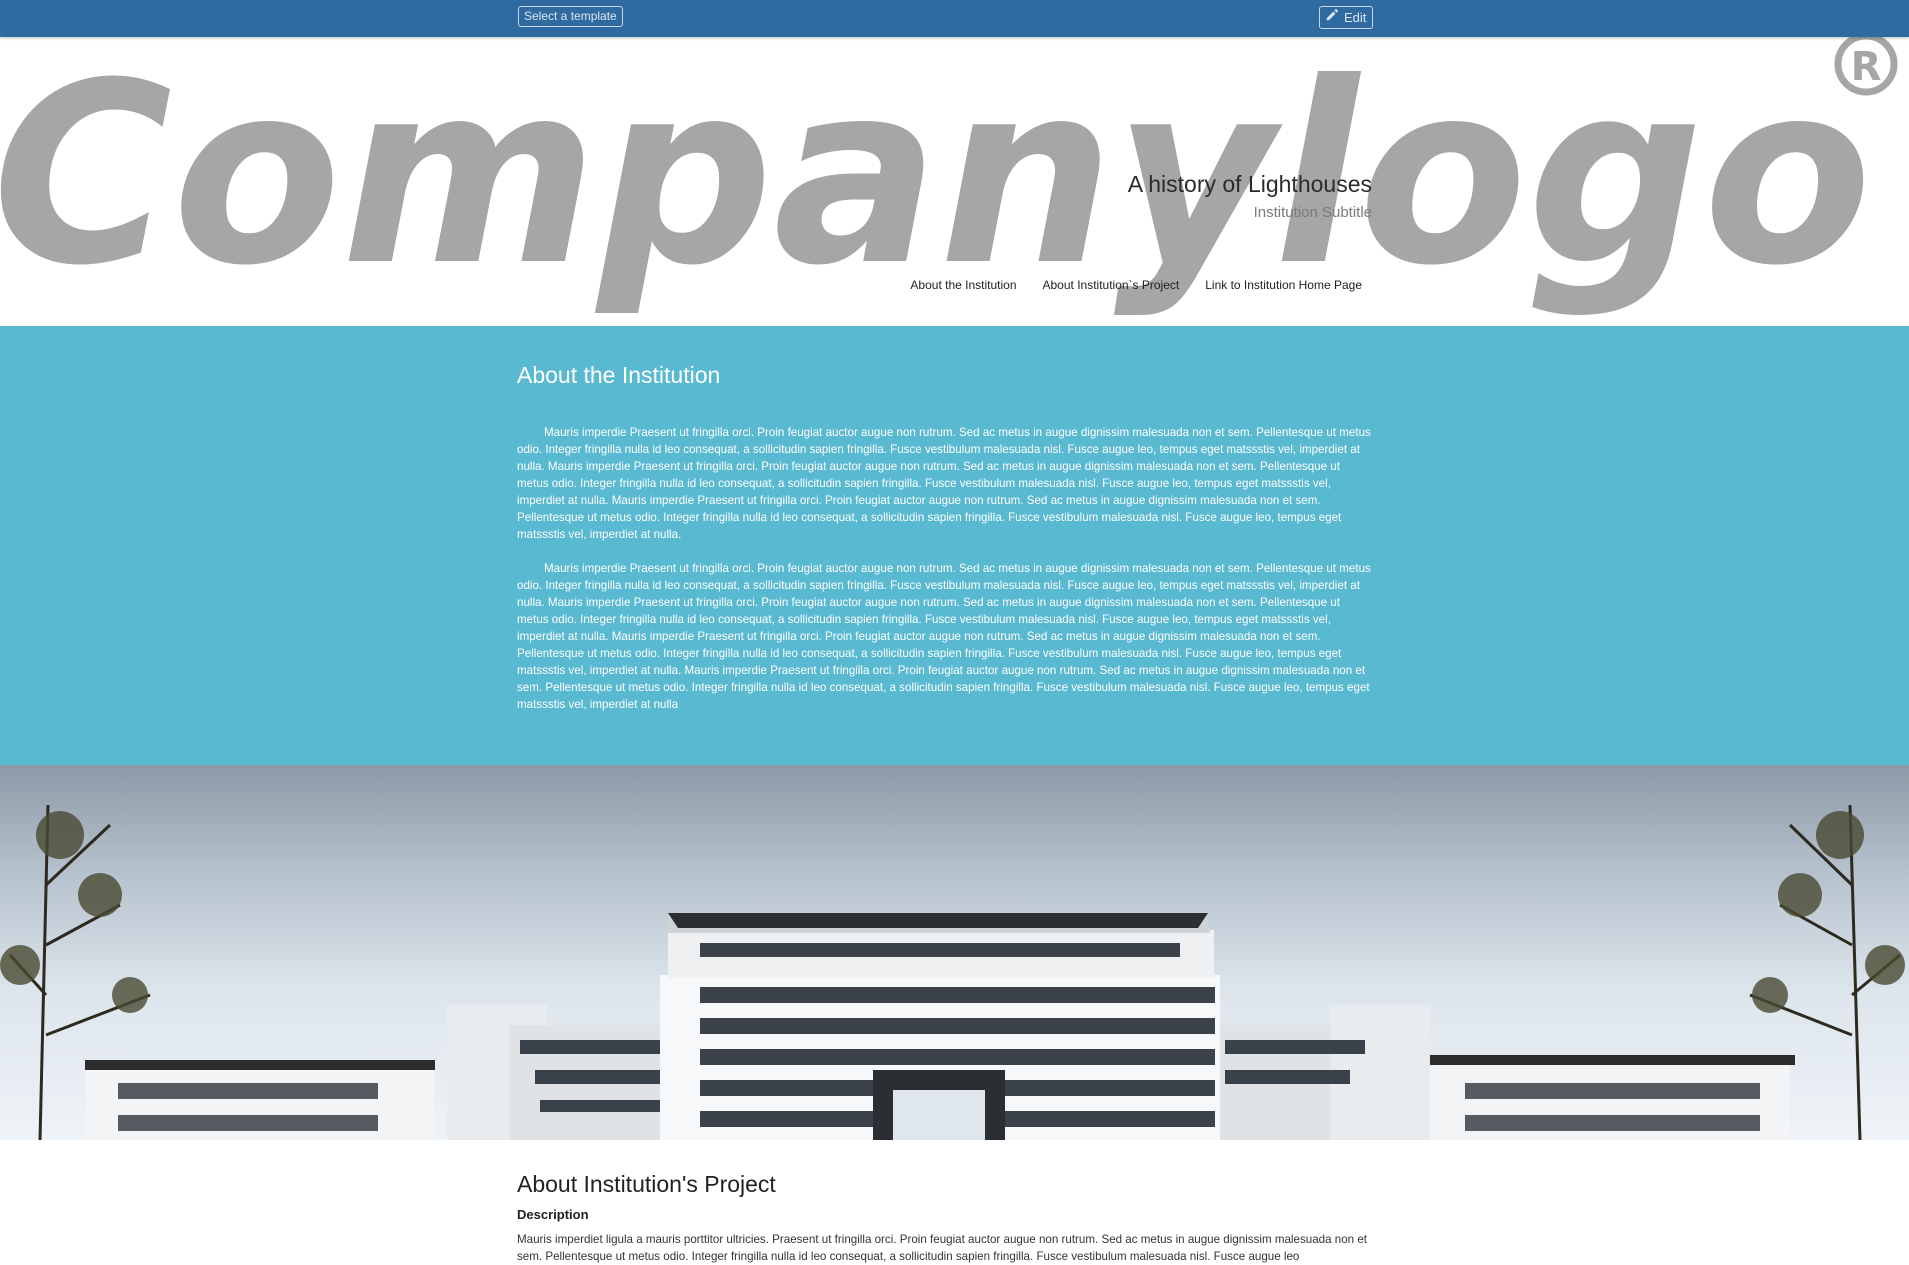 This screenshot has height=1265, width=1909. Describe the element at coordinates (619, 375) in the screenshot. I see `about-heading: About the Institution` at that location.